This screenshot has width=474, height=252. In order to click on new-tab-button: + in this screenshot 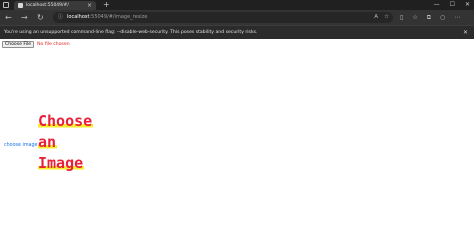, I will do `click(106, 5)`.